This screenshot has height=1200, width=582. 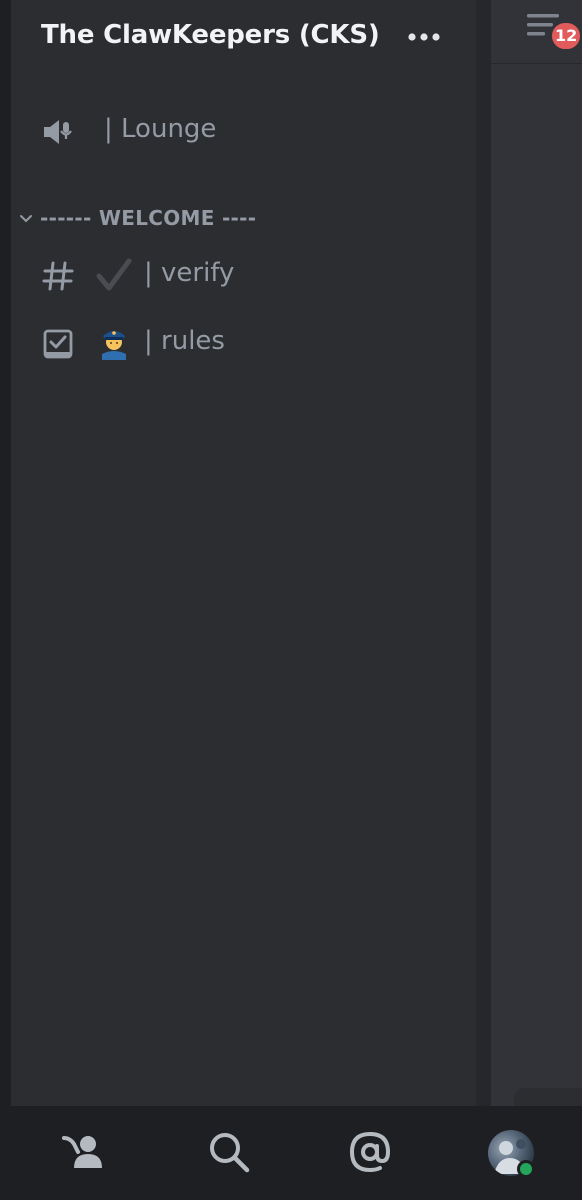 What do you see at coordinates (26, 219) in the screenshot?
I see `chevron-down-icon` at bounding box center [26, 219].